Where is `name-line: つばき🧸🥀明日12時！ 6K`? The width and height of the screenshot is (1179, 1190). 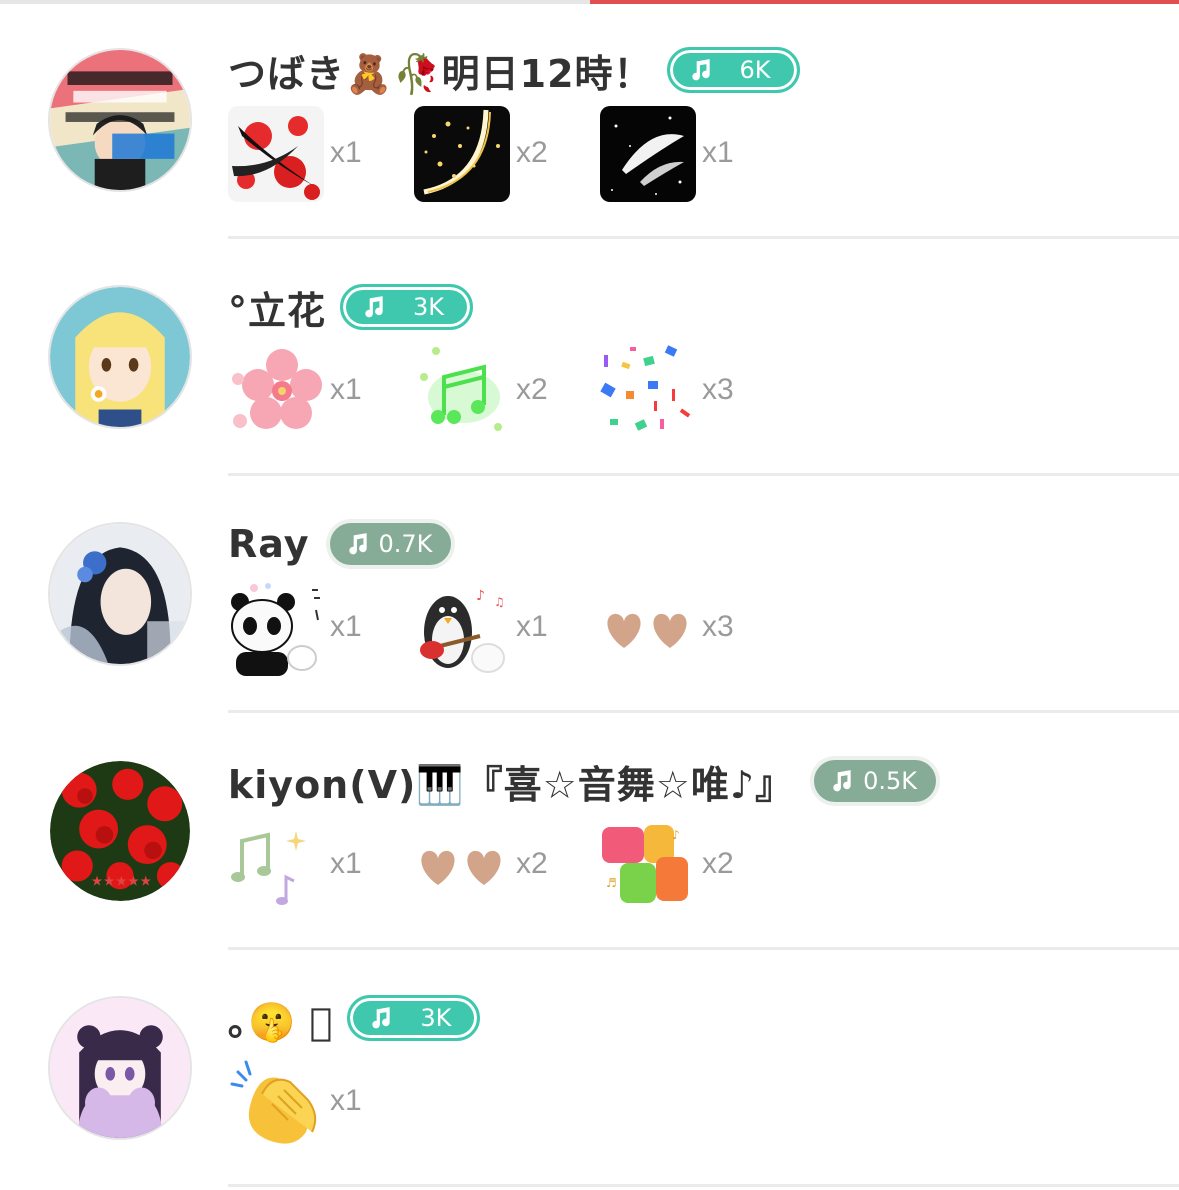
name-line: つばき🧸🥀明日12時！ 6K is located at coordinates (514, 70).